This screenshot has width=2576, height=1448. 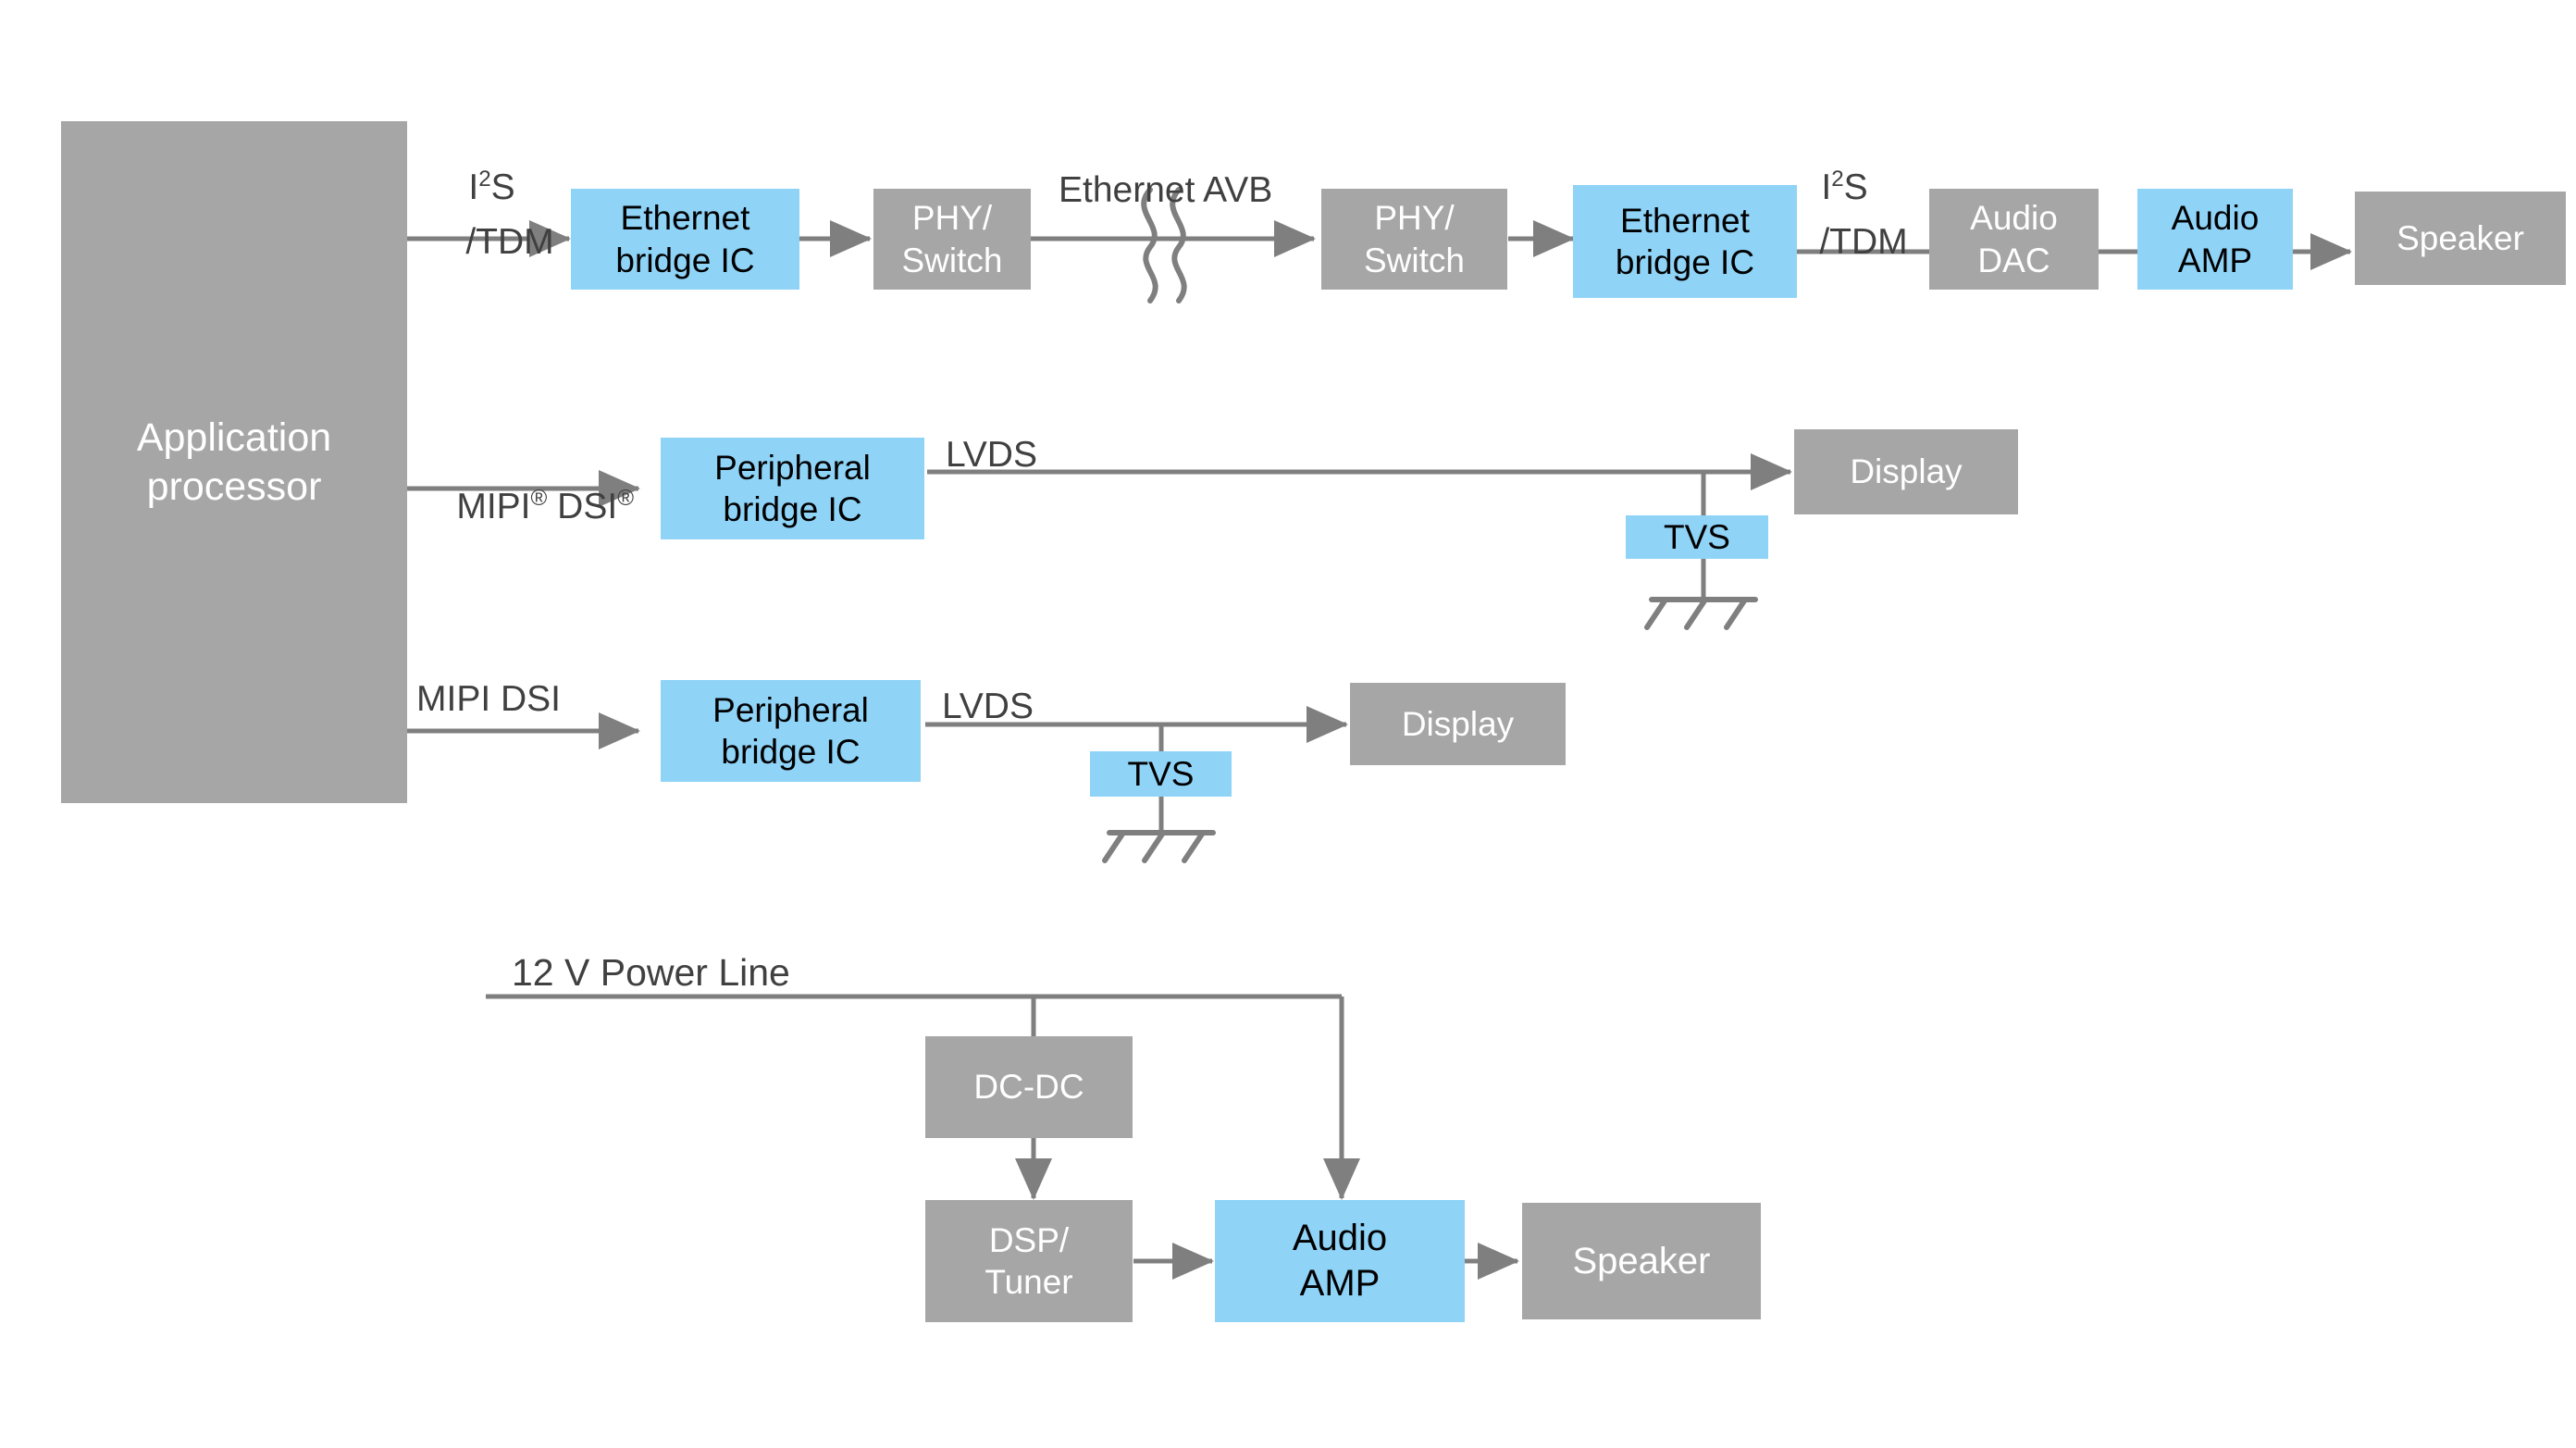 I want to click on label-12v-power-line: 12 V Power Line, so click(x=651, y=972).